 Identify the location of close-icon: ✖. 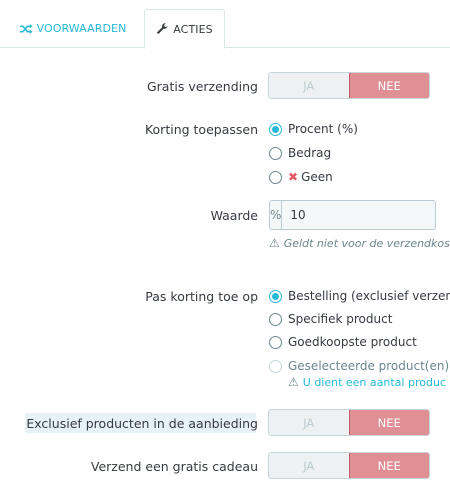
(293, 177).